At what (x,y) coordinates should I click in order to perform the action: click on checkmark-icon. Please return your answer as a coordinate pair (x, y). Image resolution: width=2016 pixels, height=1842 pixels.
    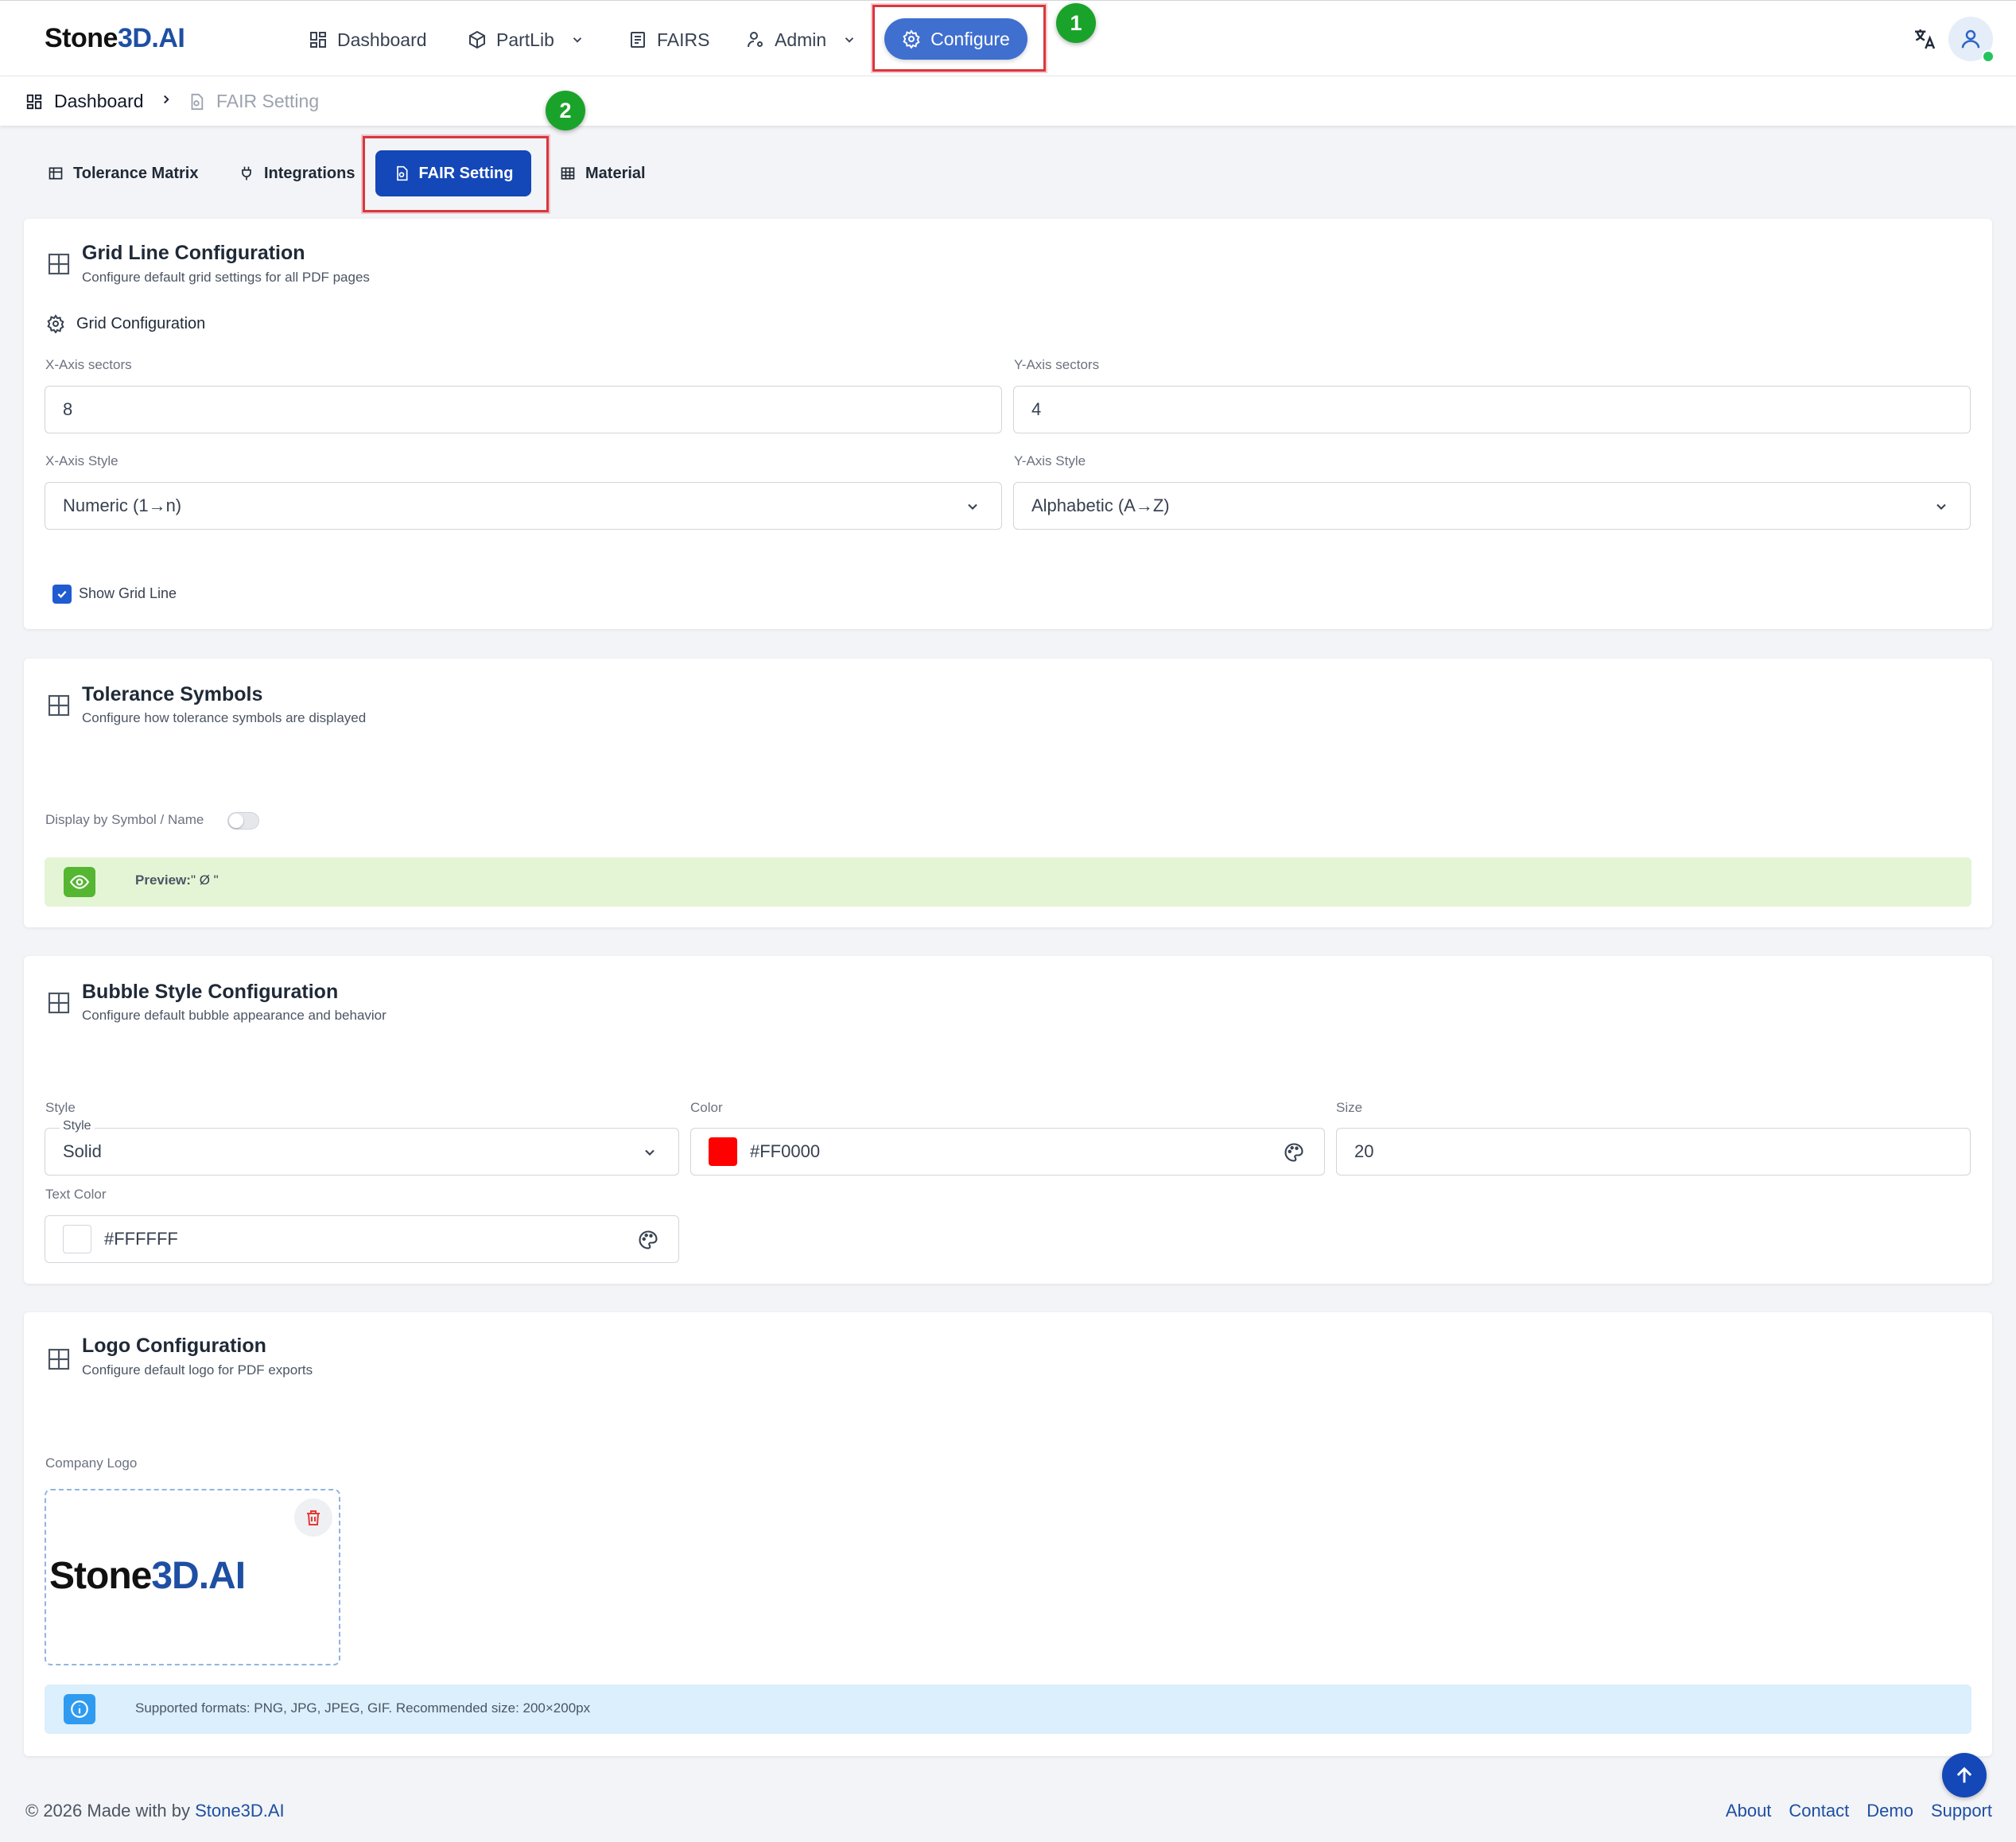
    Looking at the image, I should click on (62, 594).